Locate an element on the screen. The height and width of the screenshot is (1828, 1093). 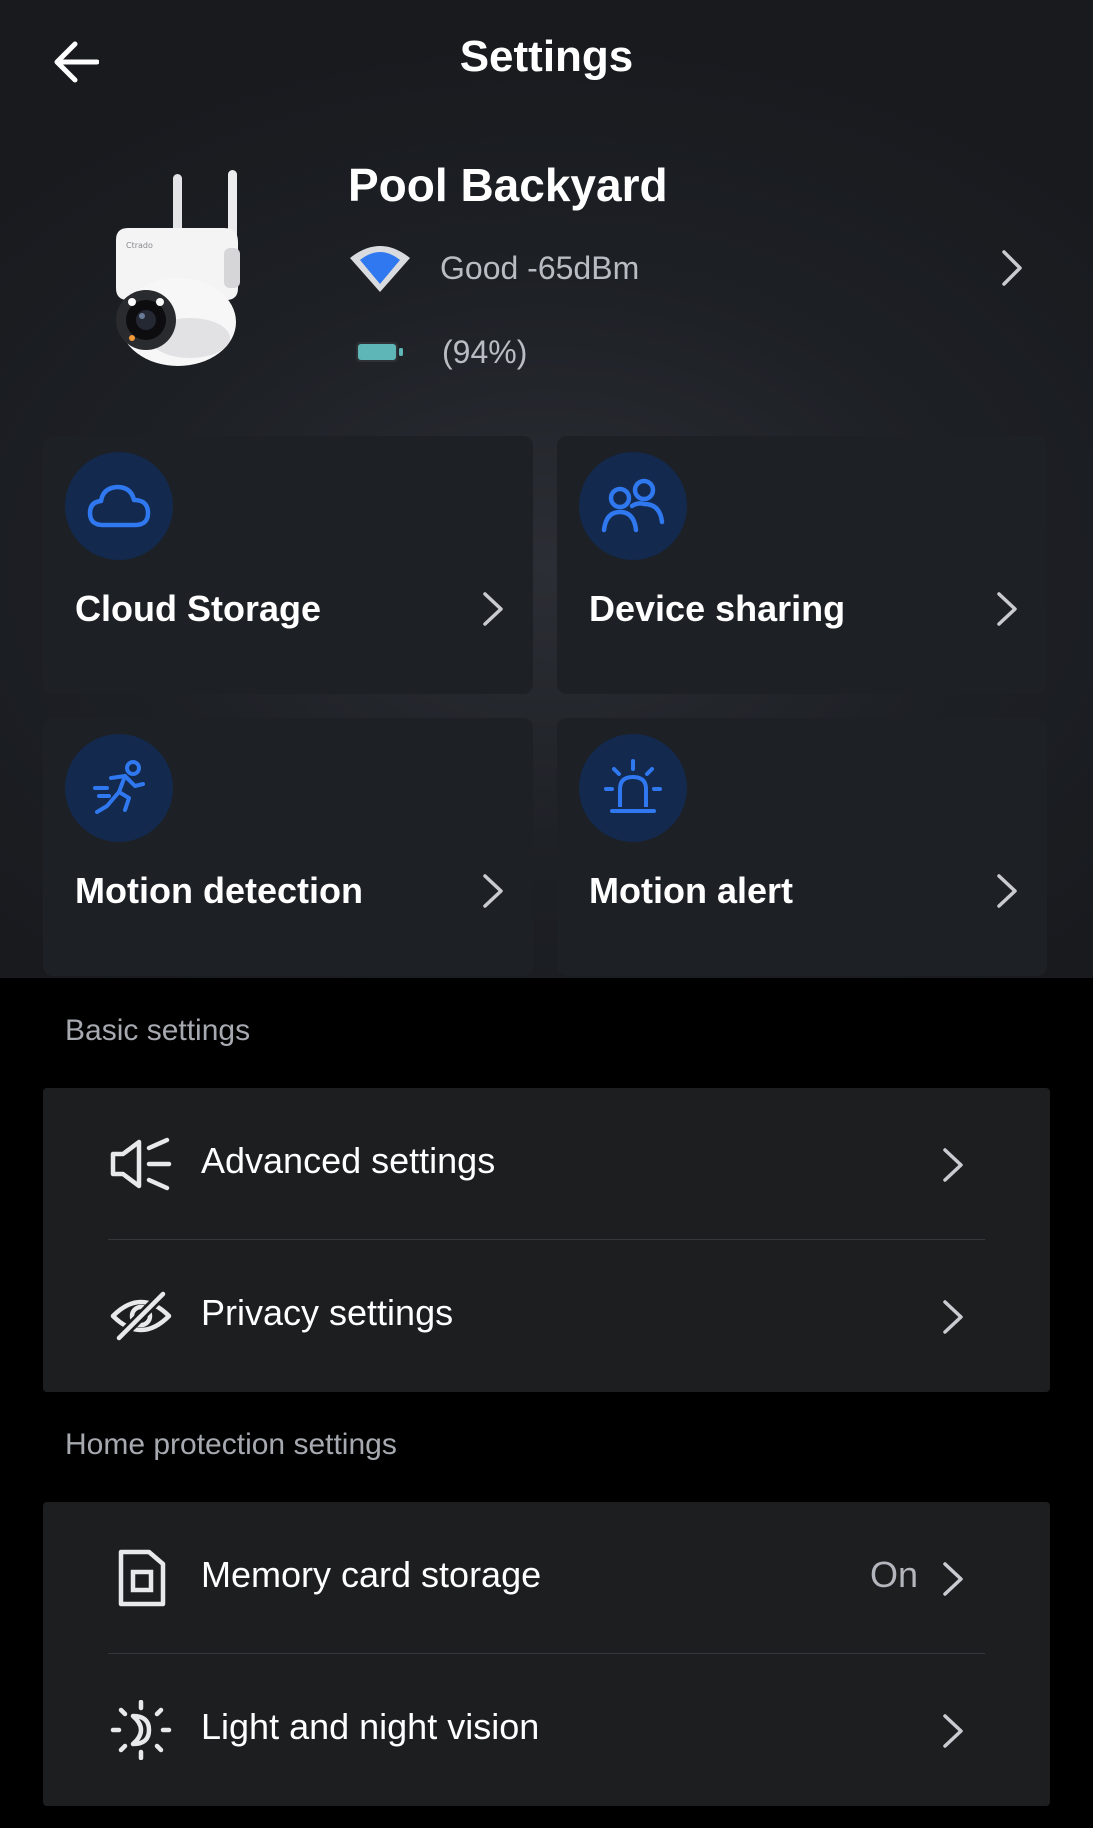
row-label: Light and night vision is located at coordinates (370, 1726).